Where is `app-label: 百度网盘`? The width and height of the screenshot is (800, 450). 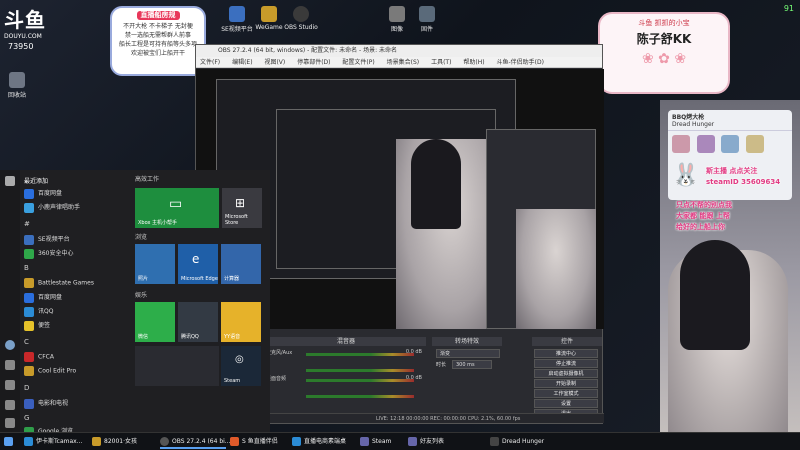 app-label: 百度网盘 is located at coordinates (50, 193).